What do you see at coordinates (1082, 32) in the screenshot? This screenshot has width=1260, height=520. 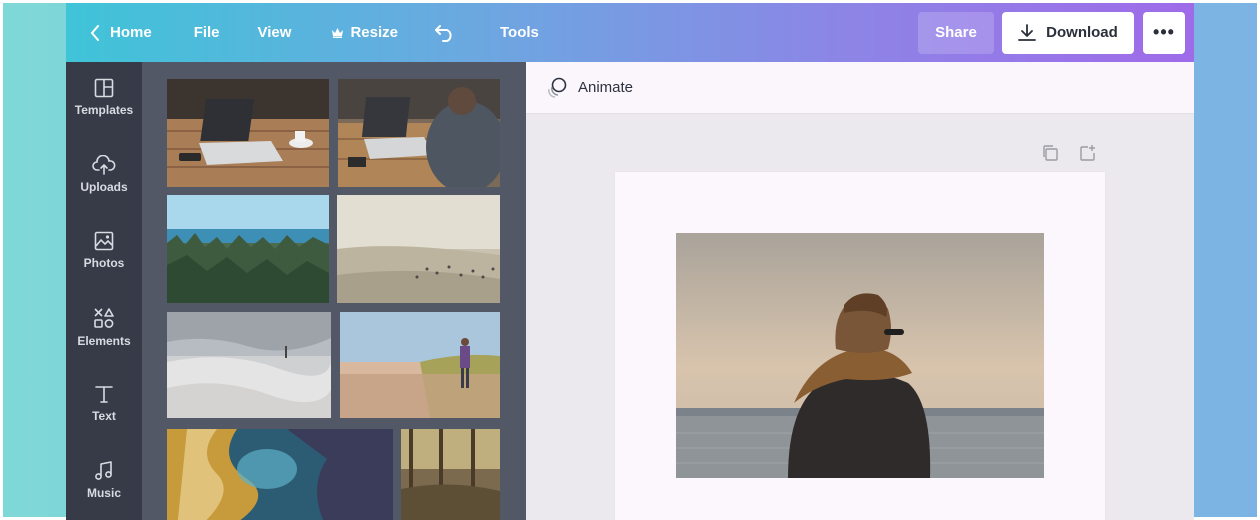 I see `download-label: Download` at bounding box center [1082, 32].